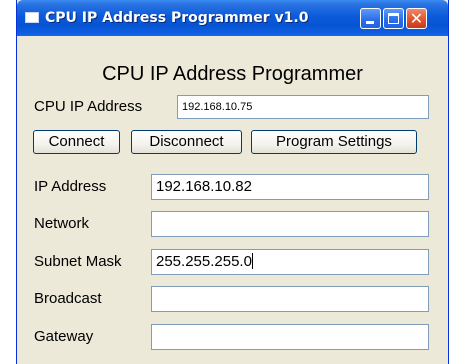 The width and height of the screenshot is (450, 364). I want to click on title-bar: CPU IP Address Programmer v1.0 ✕, so click(232, 18).